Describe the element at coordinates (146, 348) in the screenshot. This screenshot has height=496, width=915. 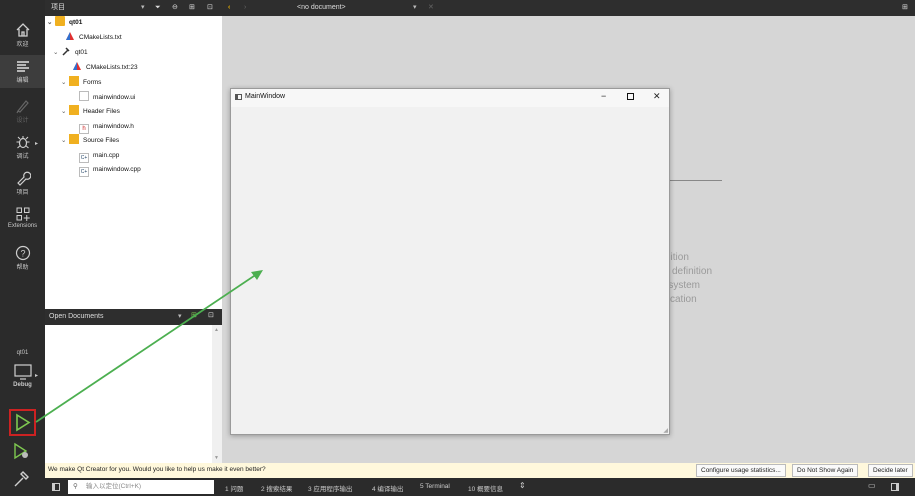
I see `annotation-arrow-line` at that location.